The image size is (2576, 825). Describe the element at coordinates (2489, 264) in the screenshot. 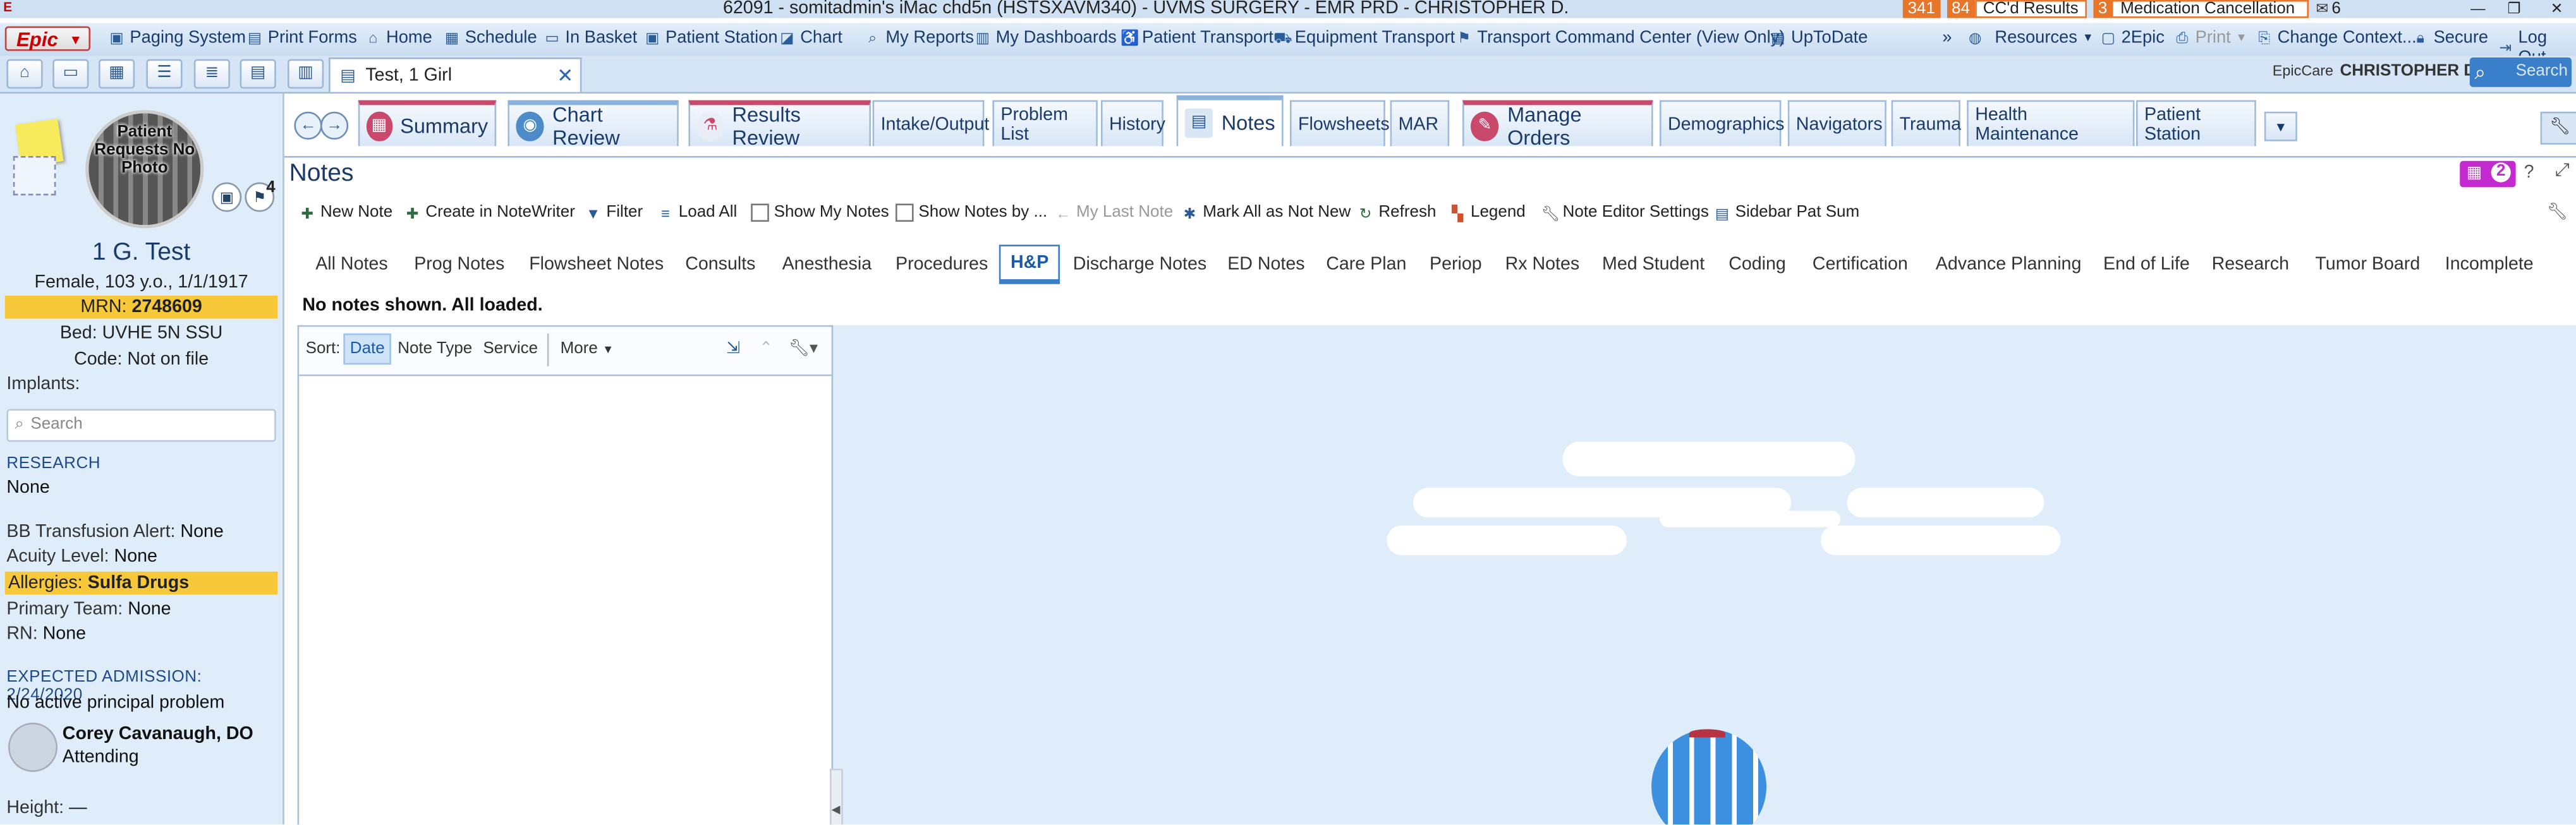

I see `filter-tab-incomplete: Incomplete` at that location.